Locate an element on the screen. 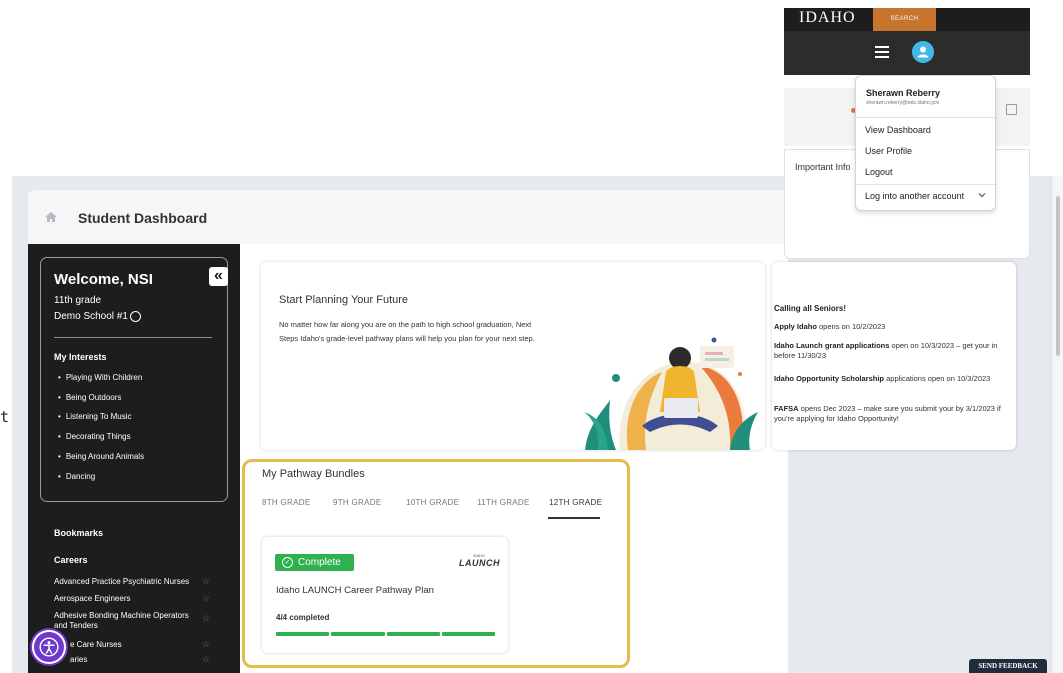 This screenshot has width=1063, height=673. user-email: sherawn.reberry@wdc.idaho.gov is located at coordinates (903, 103).